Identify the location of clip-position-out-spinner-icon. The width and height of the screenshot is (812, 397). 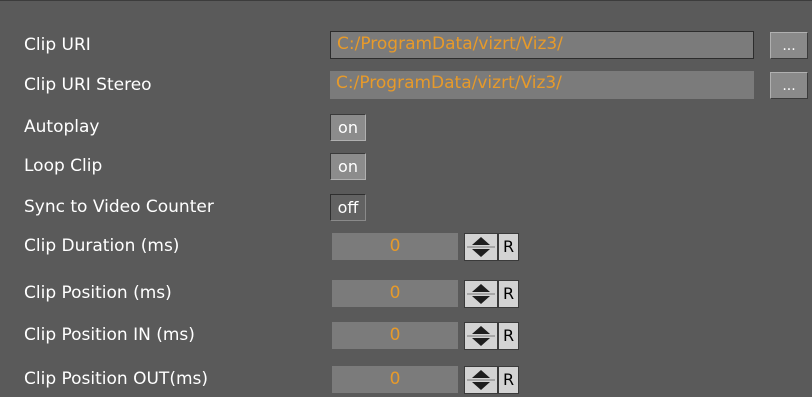
(481, 380).